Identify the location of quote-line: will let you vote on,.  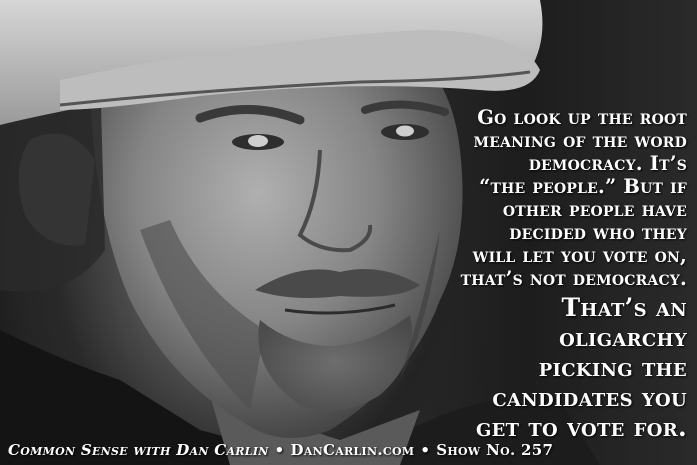
(579, 255).